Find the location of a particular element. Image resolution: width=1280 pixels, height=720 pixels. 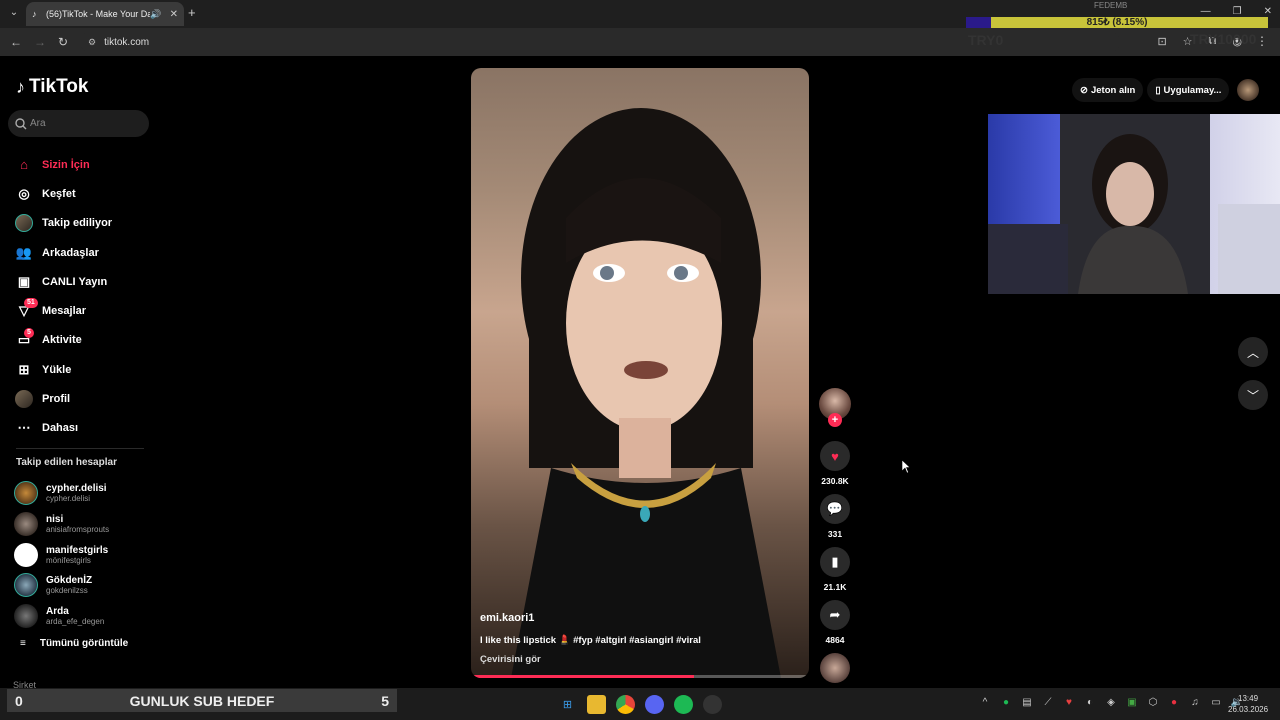

account-handle: mönifestgirls is located at coordinates (68, 560).